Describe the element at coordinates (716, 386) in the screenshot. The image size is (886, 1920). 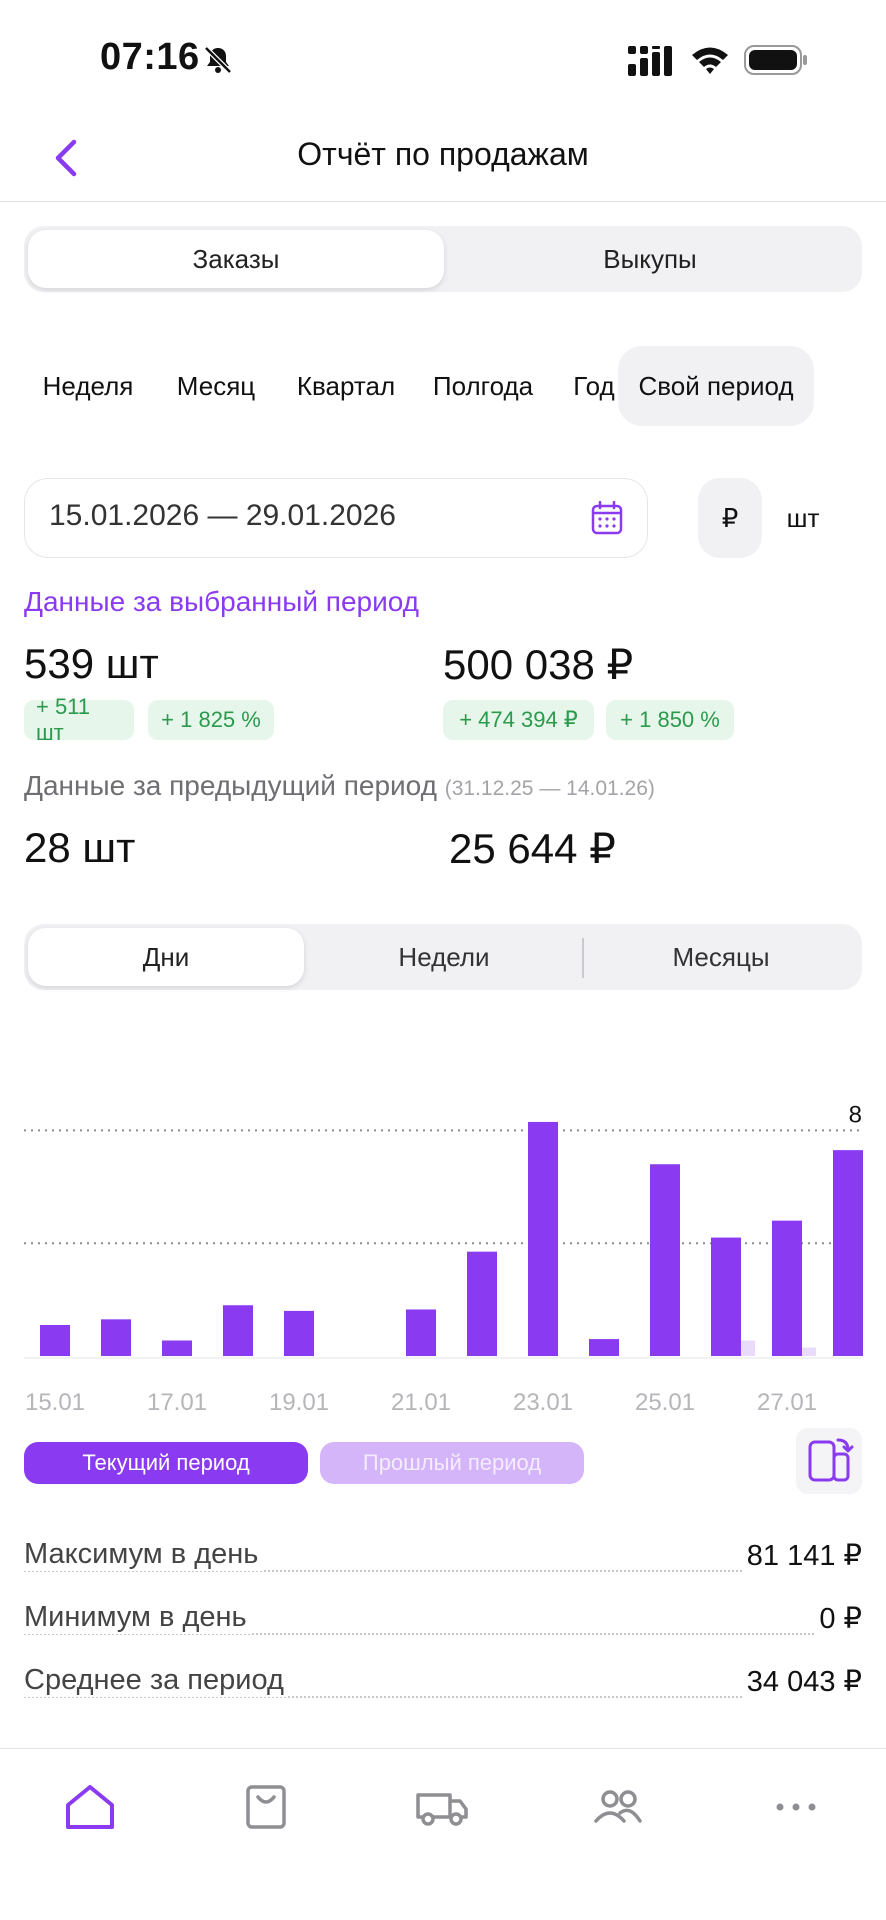
I see `period-custom: Свой период` at that location.